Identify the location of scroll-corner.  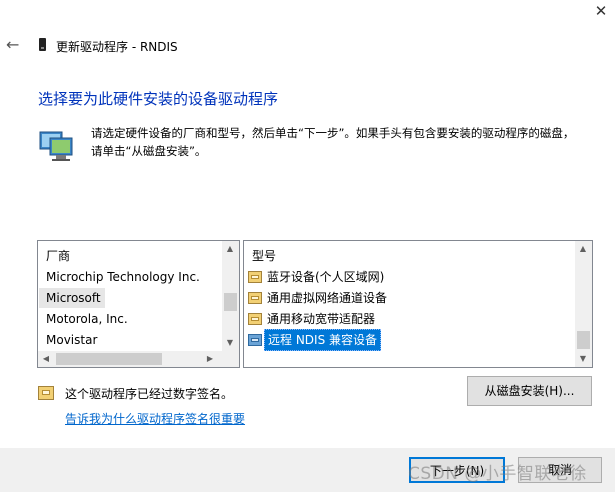
(230, 359).